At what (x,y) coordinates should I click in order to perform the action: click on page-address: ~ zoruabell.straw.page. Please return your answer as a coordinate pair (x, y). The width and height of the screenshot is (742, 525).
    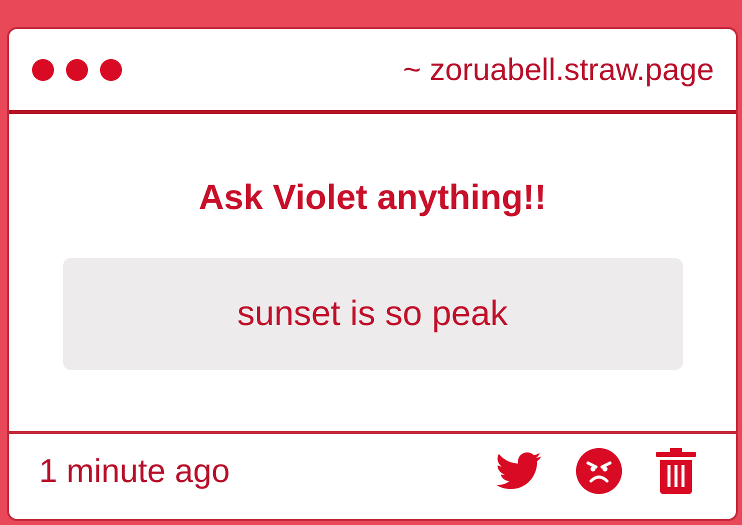
    Looking at the image, I should click on (558, 70).